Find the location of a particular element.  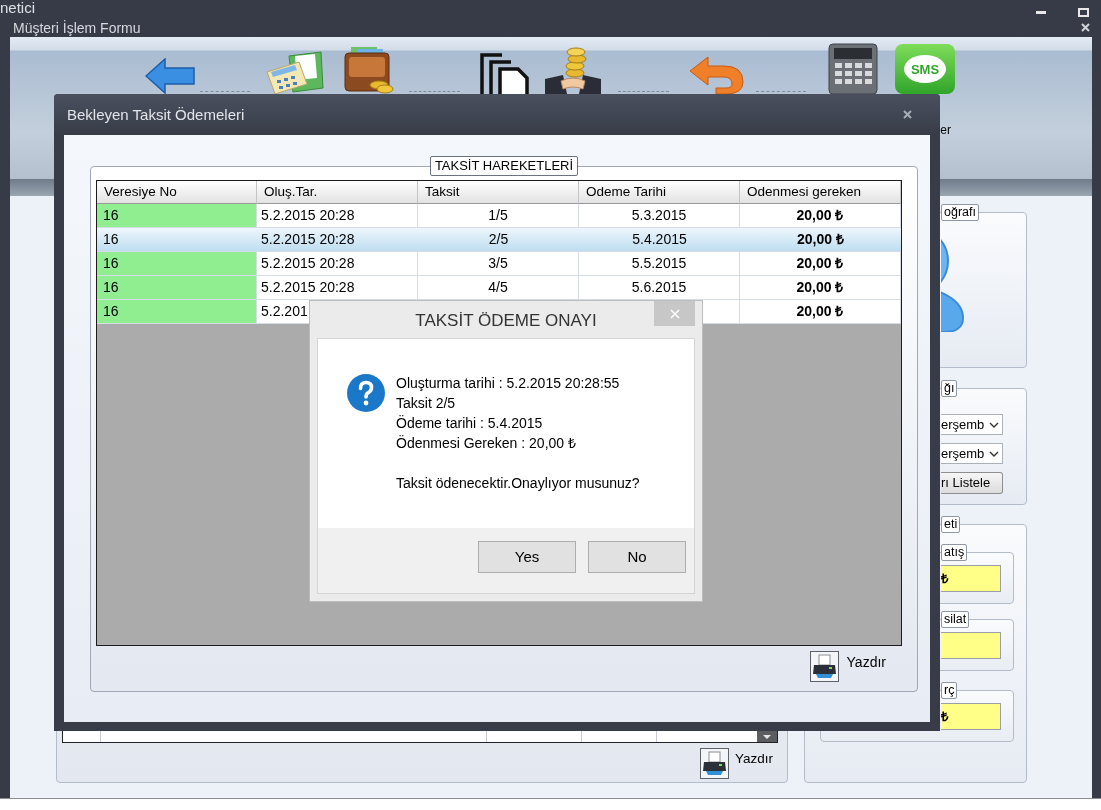

form-title: Müşteri İşlem Formu is located at coordinates (77, 27).